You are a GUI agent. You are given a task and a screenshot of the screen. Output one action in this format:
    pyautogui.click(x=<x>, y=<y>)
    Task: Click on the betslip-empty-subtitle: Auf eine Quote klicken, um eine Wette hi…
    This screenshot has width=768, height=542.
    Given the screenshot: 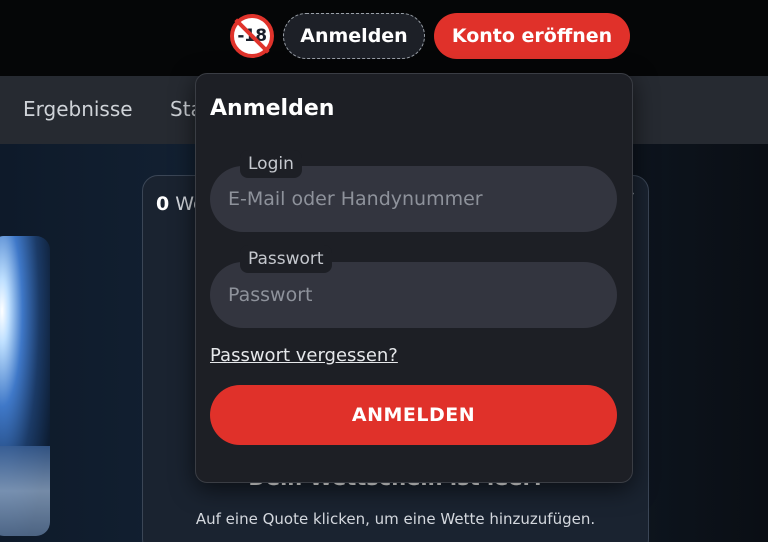 What is the action you would take?
    pyautogui.click(x=395, y=519)
    